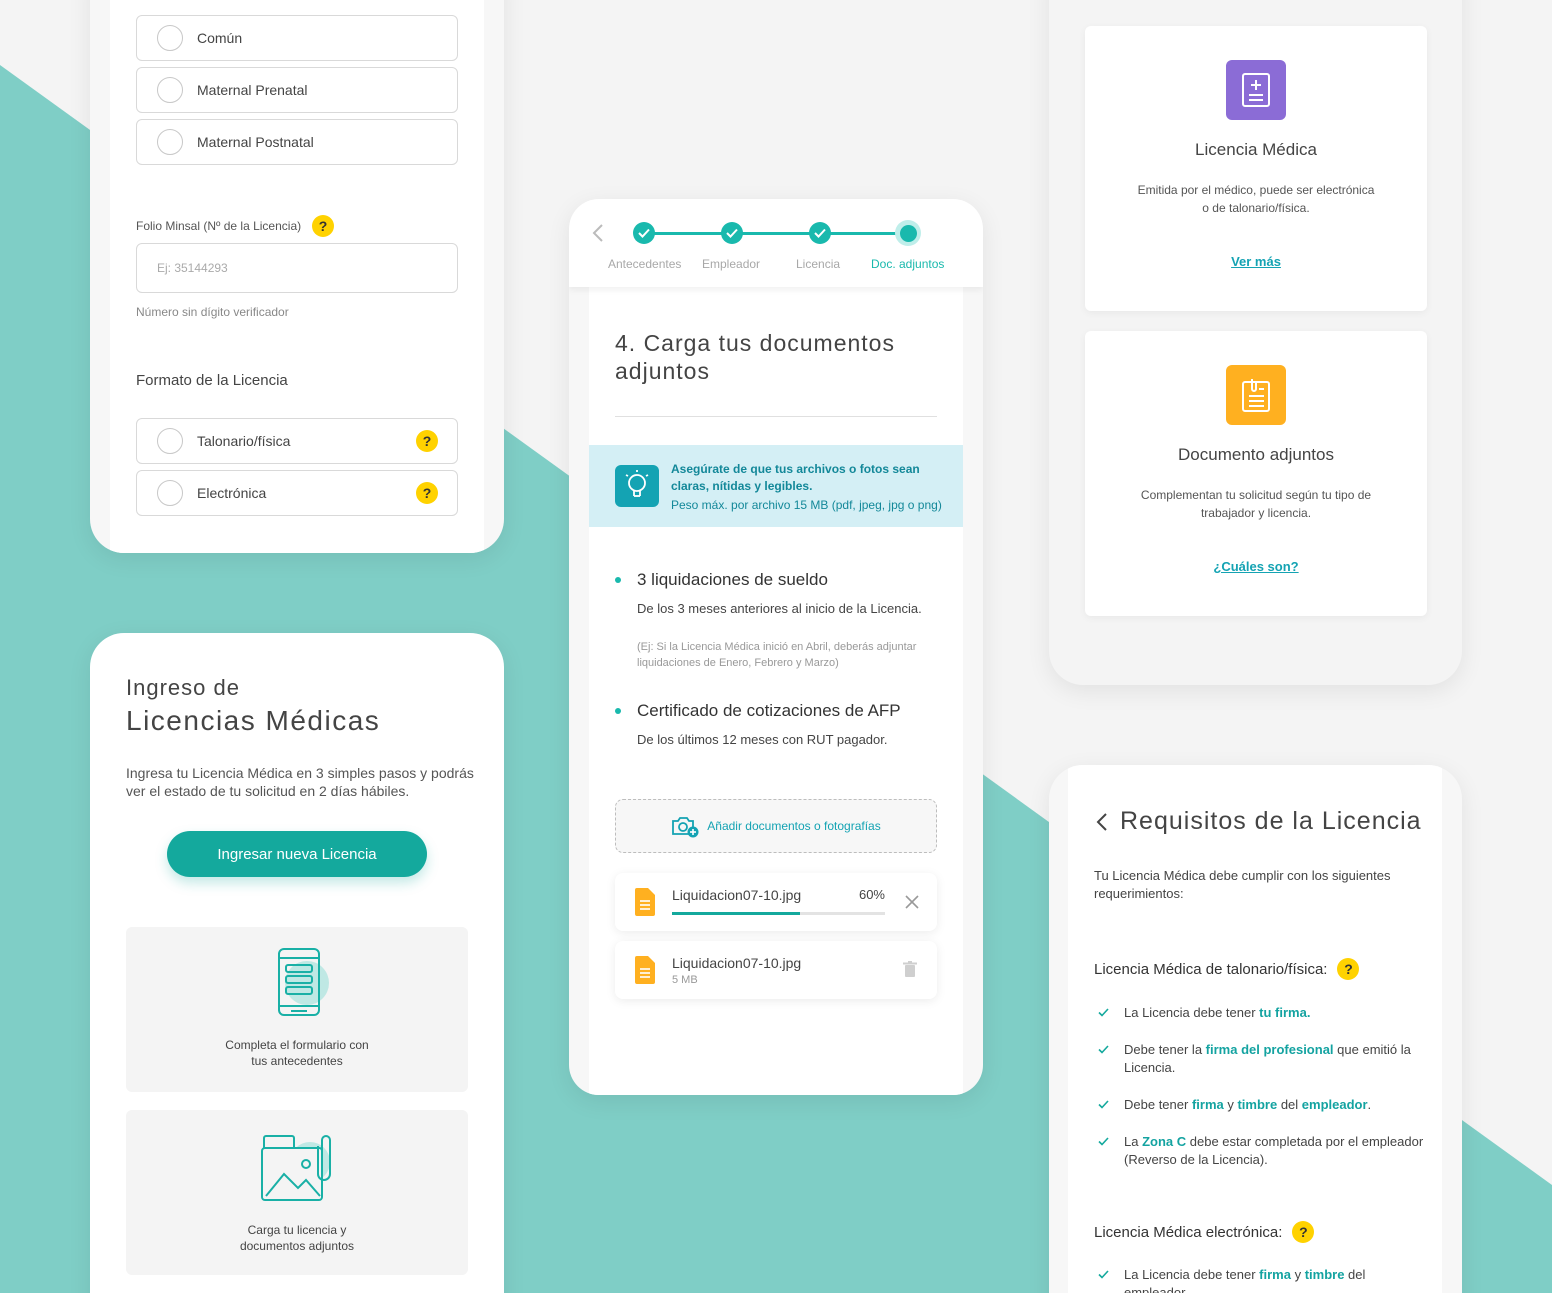 This screenshot has height=1293, width=1552. What do you see at coordinates (303, 982) in the screenshot?
I see `form-phone-icon` at bounding box center [303, 982].